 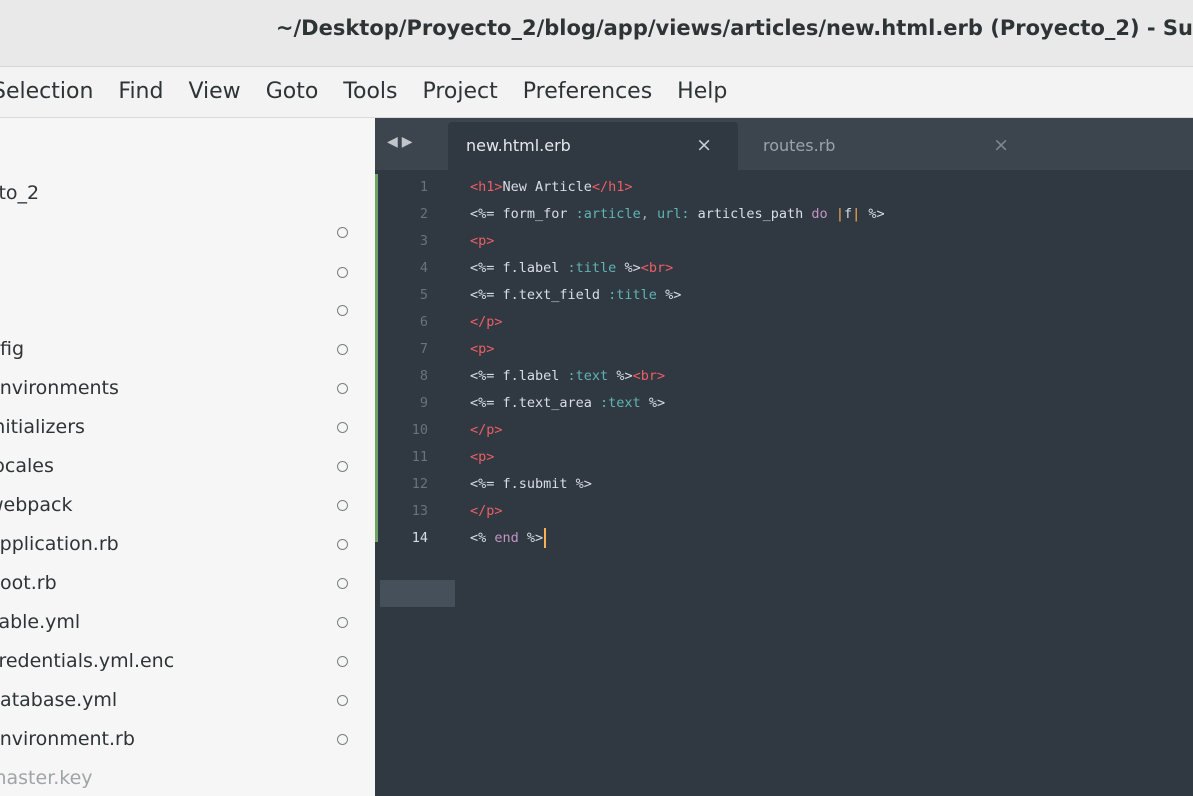 I want to click on code-token: :article, so click(x=608, y=214).